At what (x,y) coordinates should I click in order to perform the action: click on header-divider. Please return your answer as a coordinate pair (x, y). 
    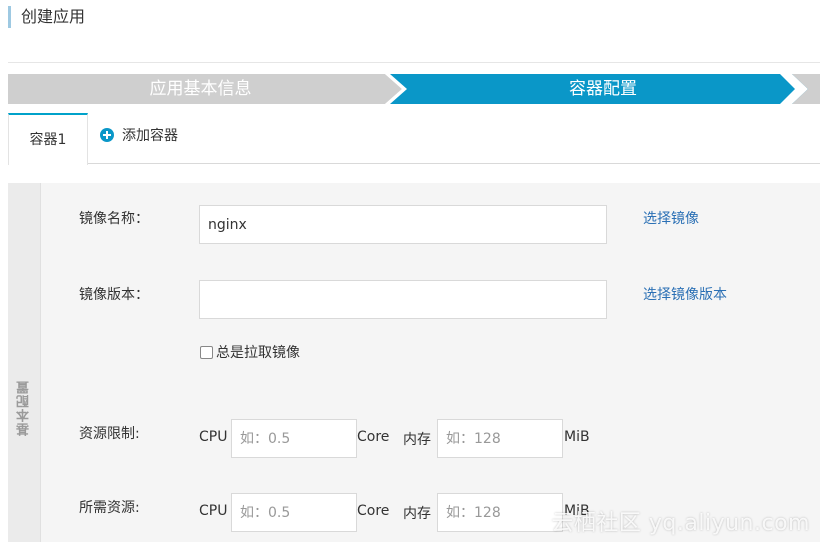
    Looking at the image, I should click on (414, 62).